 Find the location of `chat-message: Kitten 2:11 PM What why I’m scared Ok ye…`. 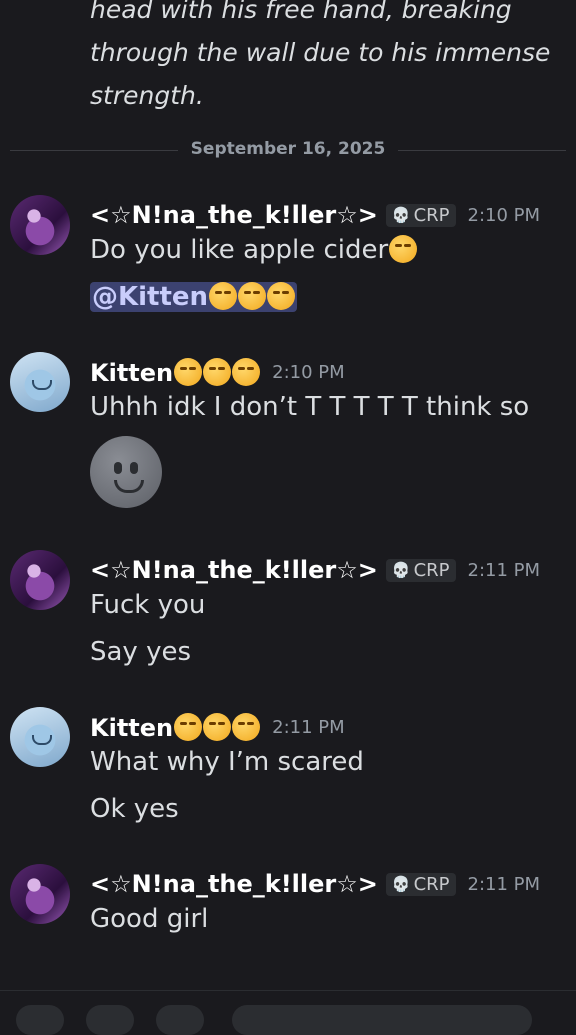

chat-message: Kitten 2:11 PM What why I’m scared Ok ye… is located at coordinates (288, 772).